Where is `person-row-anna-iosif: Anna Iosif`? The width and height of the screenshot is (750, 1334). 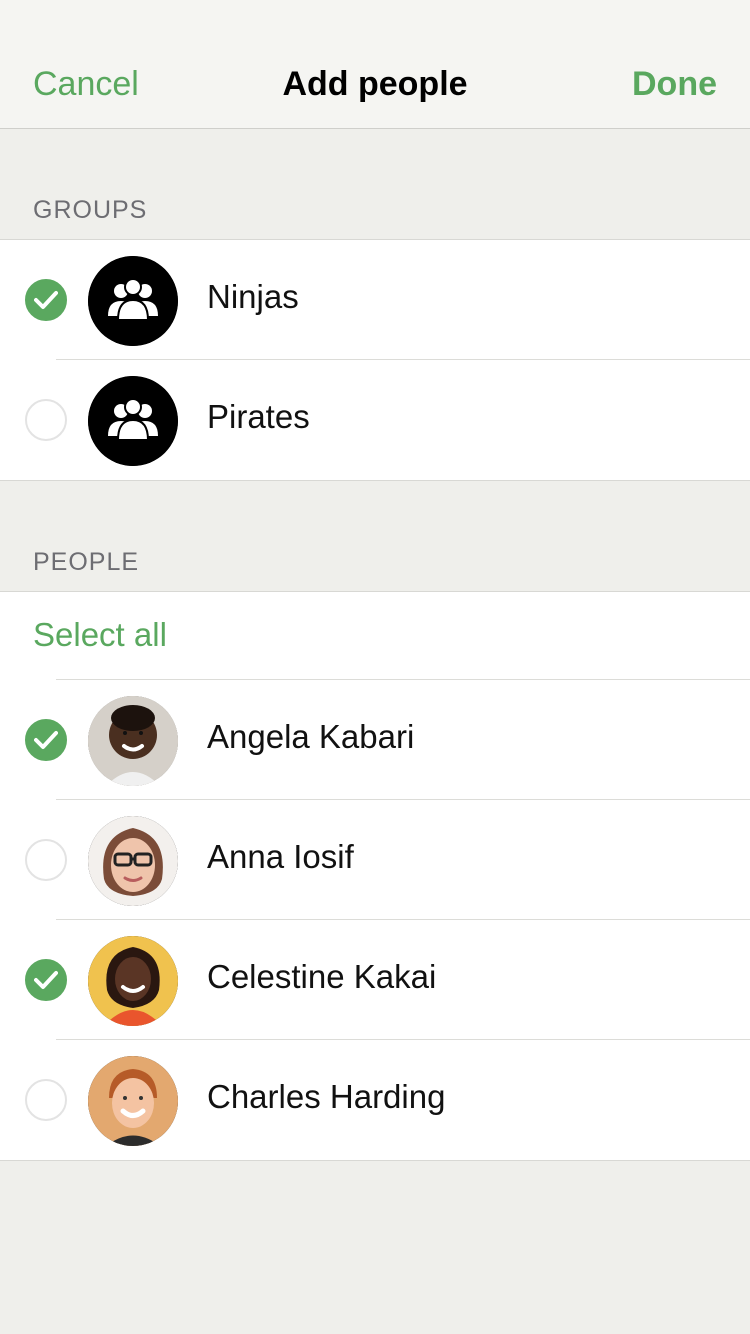
person-row-anna-iosif: Anna Iosif is located at coordinates (375, 860).